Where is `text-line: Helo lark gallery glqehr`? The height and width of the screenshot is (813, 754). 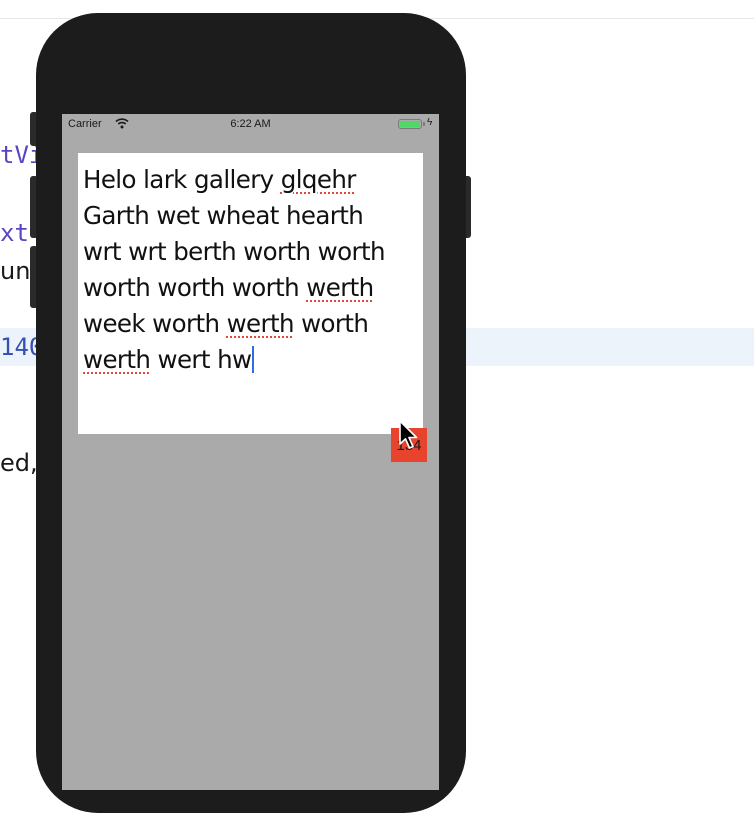
text-line: Helo lark gallery glqehr is located at coordinates (253, 180).